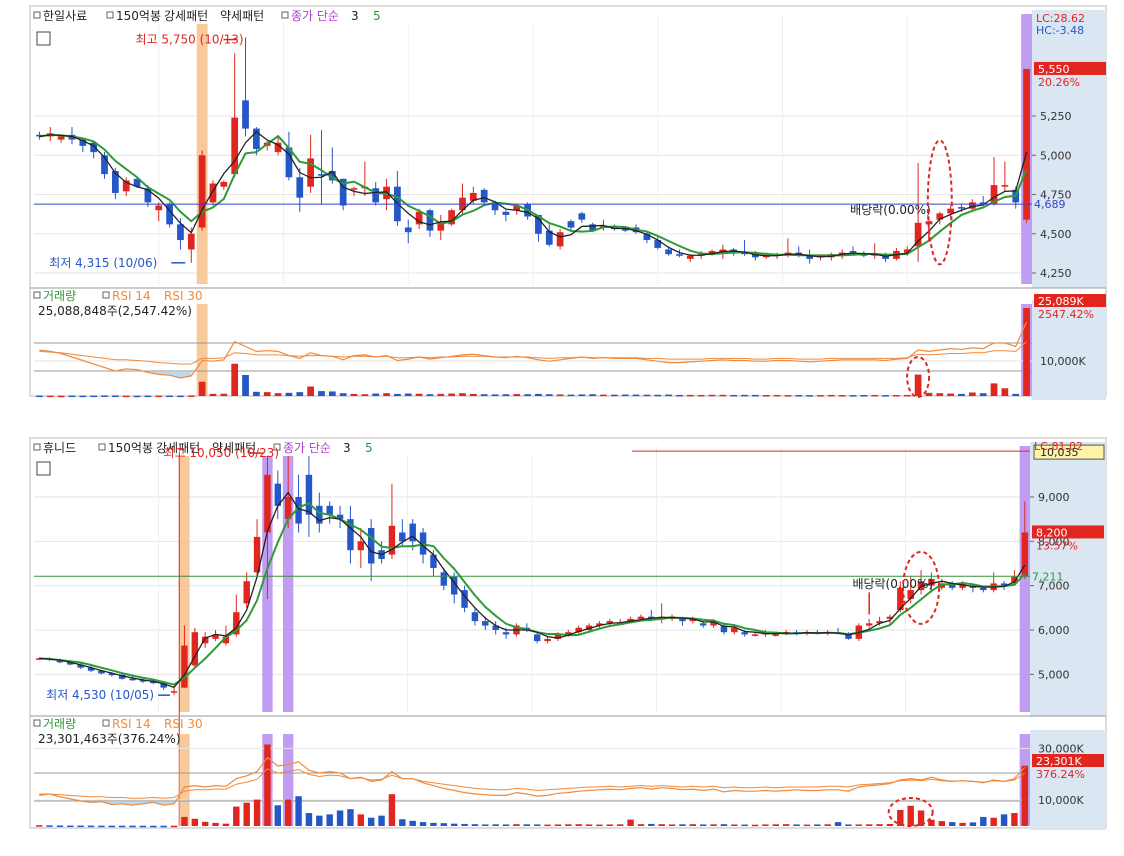  What do you see at coordinates (533, 350) in the screenshot?
I see `rsi14-line` at bounding box center [533, 350].